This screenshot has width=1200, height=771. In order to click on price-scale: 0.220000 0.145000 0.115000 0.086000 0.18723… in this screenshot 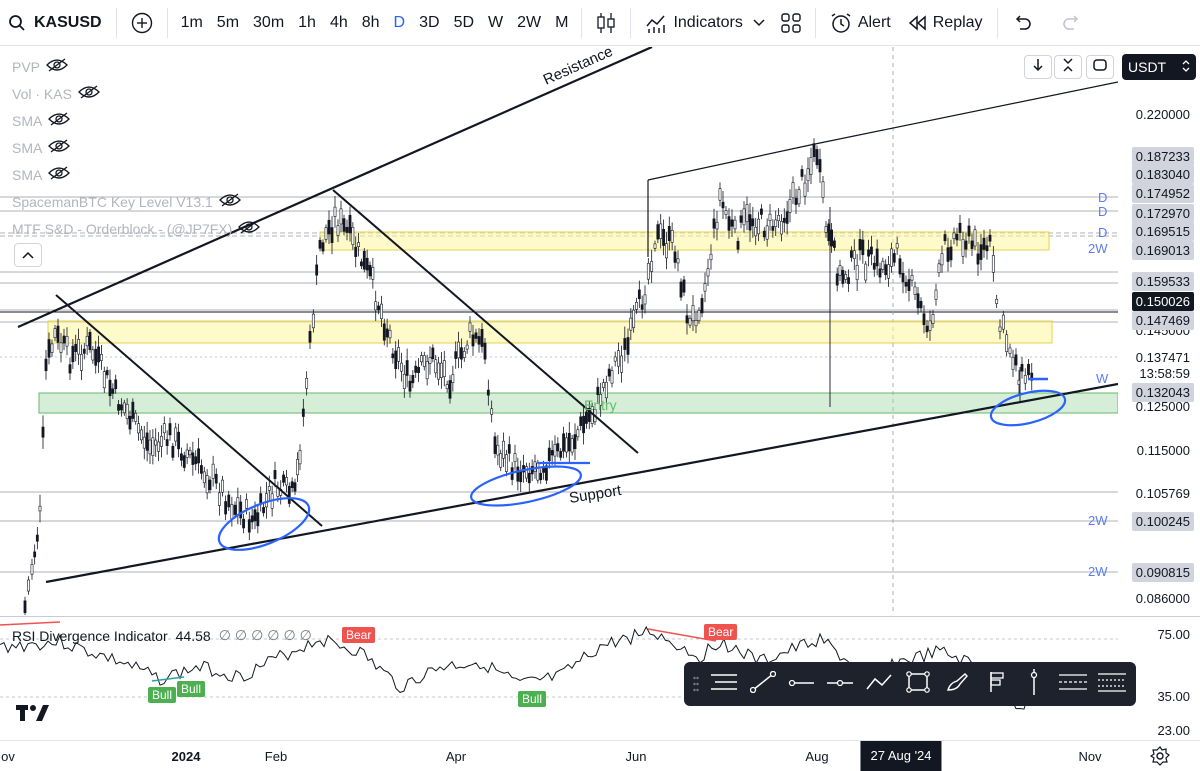, I will do `click(1159, 331)`.